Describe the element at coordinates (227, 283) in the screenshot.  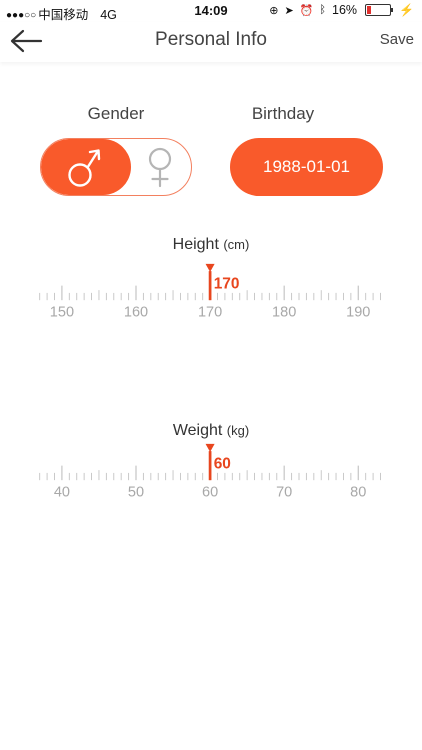
I see `height-value: 170` at that location.